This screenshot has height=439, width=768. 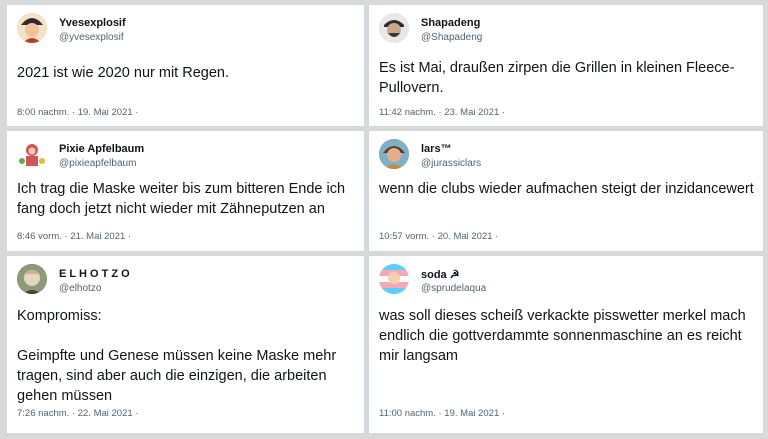 I want to click on user-handle: @elhotzo, so click(x=80, y=288).